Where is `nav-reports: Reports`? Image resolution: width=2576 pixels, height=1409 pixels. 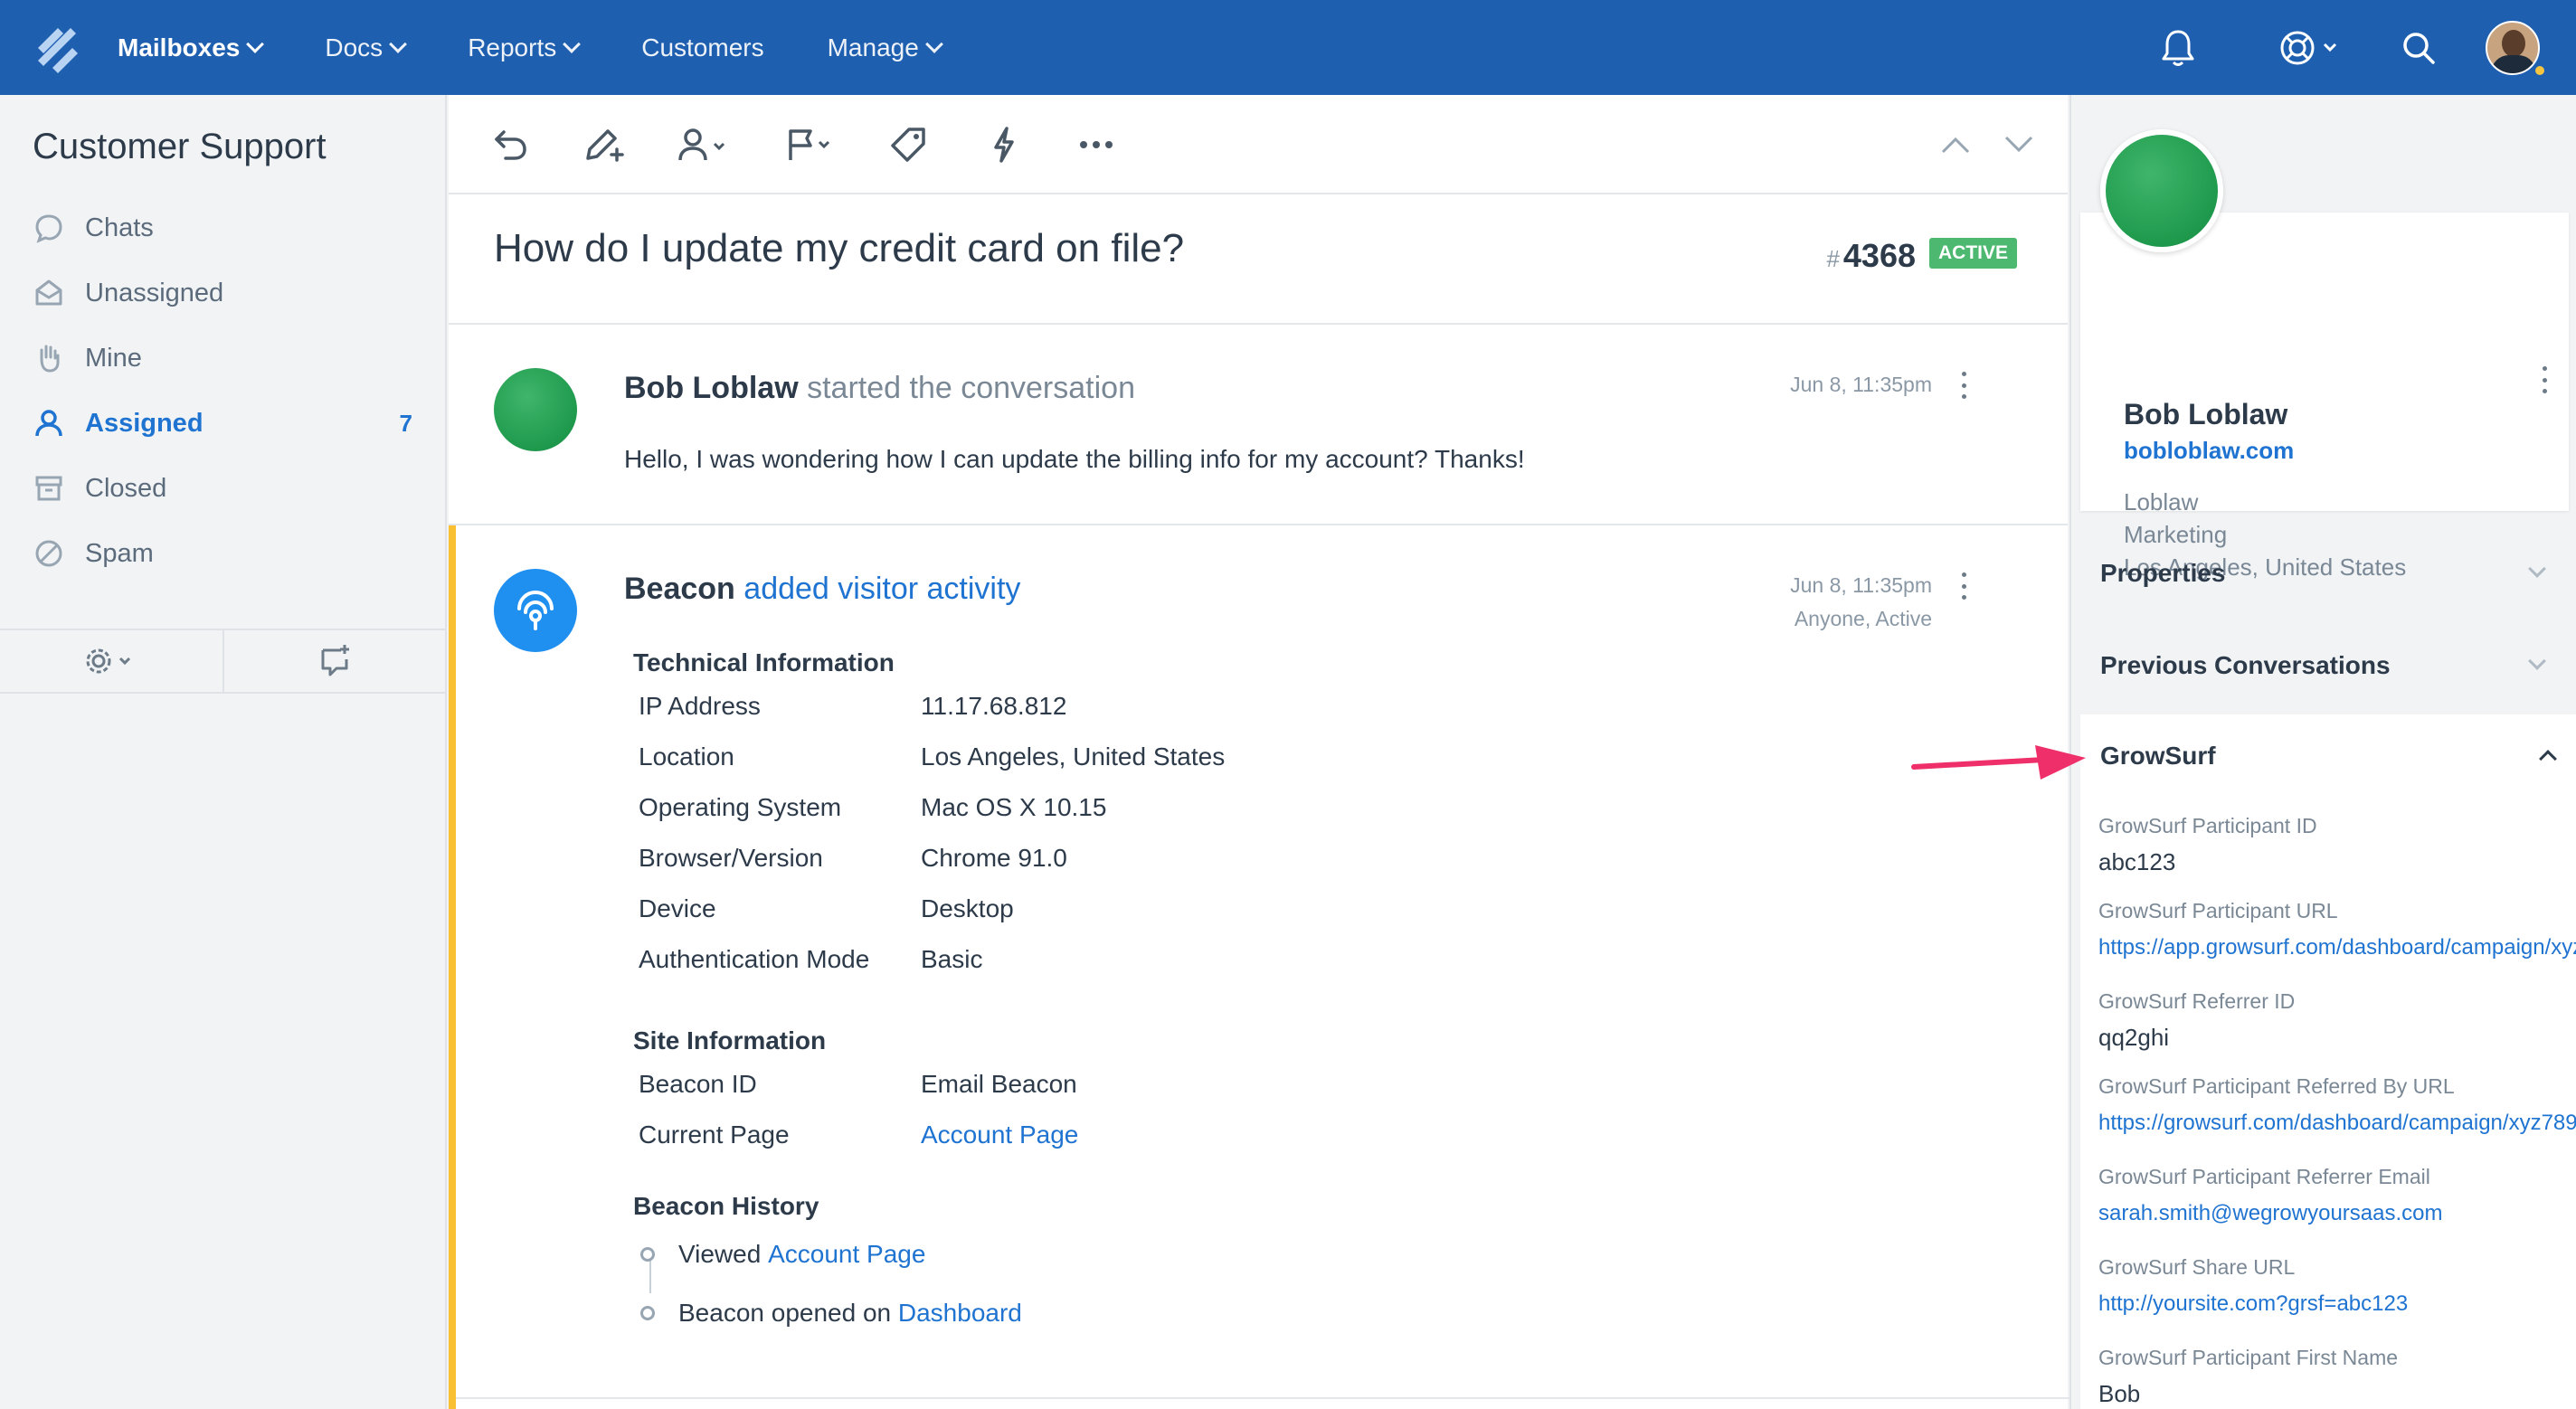 nav-reports: Reports is located at coordinates (525, 47).